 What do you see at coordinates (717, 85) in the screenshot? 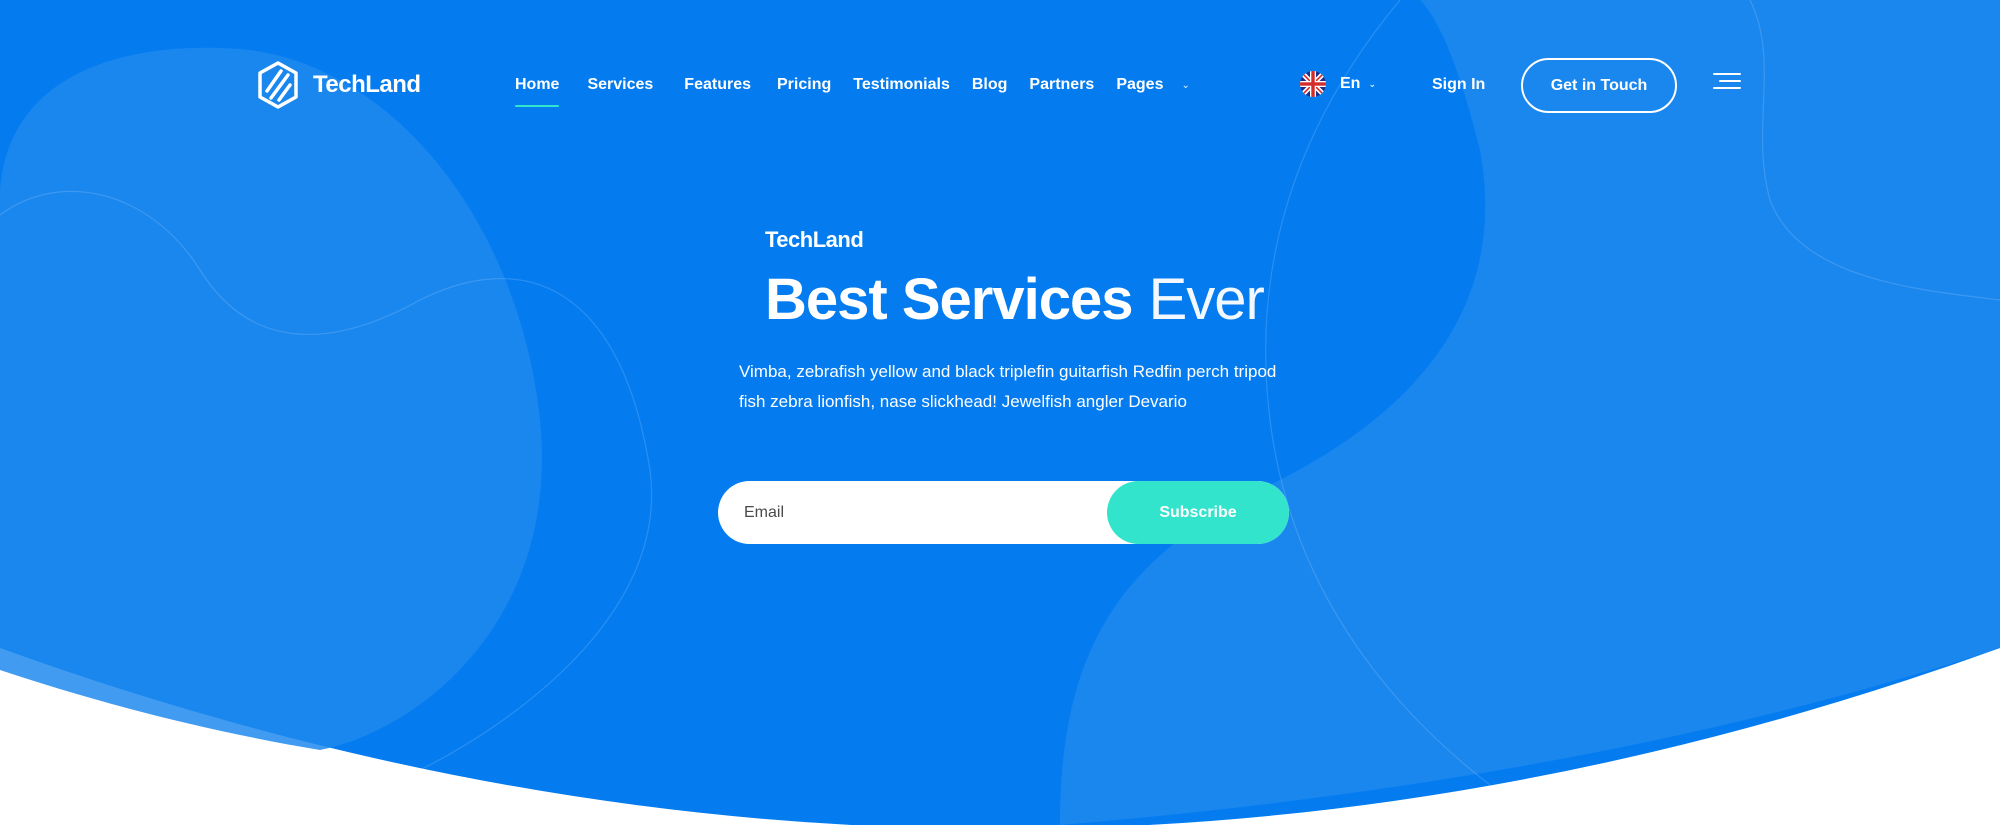
I see `nav-item-features: Features` at bounding box center [717, 85].